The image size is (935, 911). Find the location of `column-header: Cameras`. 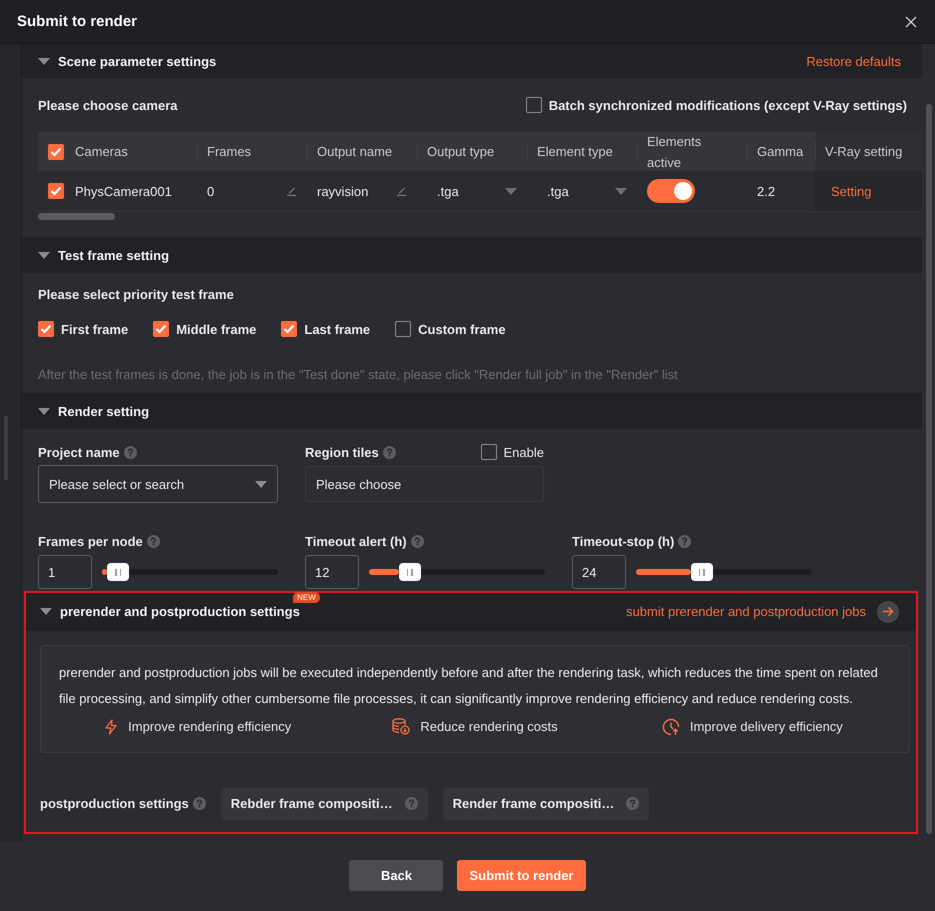

column-header: Cameras is located at coordinates (101, 152).